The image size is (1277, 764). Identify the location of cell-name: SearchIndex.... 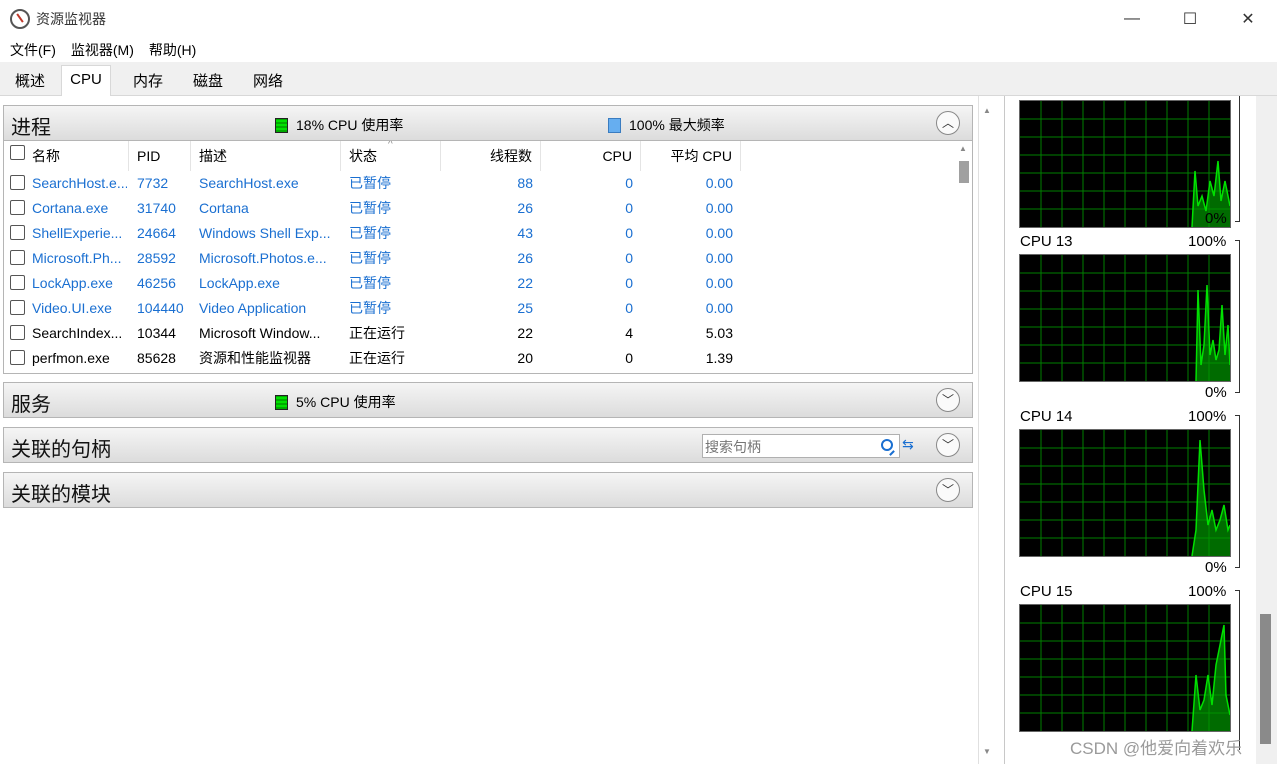
(77, 333).